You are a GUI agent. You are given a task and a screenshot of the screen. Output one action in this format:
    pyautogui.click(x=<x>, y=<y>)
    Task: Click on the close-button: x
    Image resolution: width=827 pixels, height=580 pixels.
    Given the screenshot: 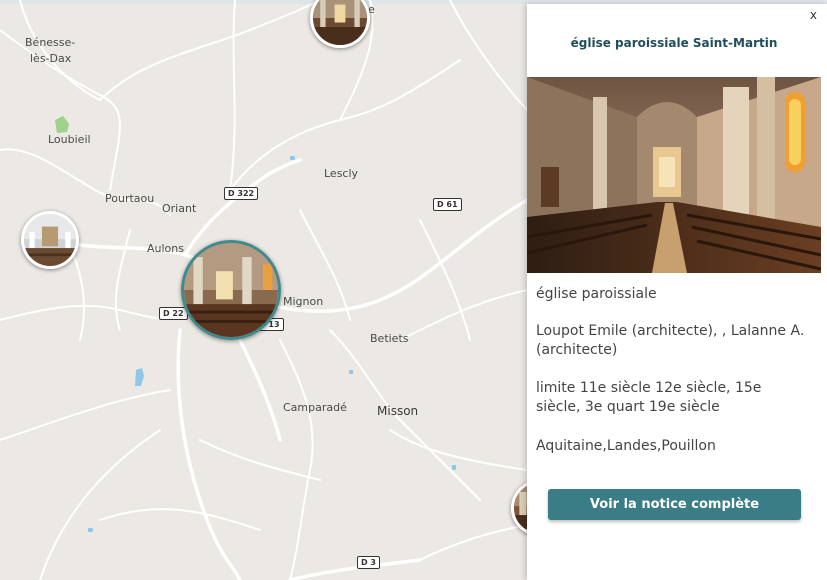 What is the action you would take?
    pyautogui.click(x=813, y=15)
    